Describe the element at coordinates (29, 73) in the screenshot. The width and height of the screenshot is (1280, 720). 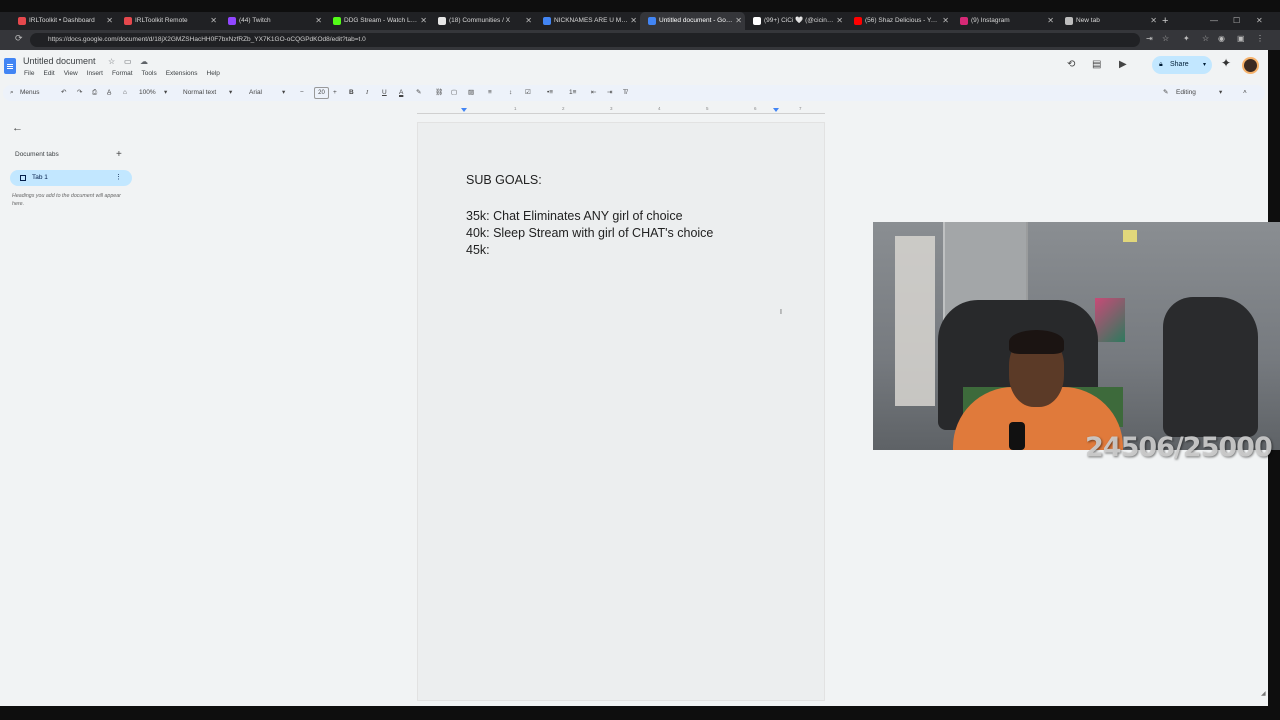
I see `menu-file: File` at that location.